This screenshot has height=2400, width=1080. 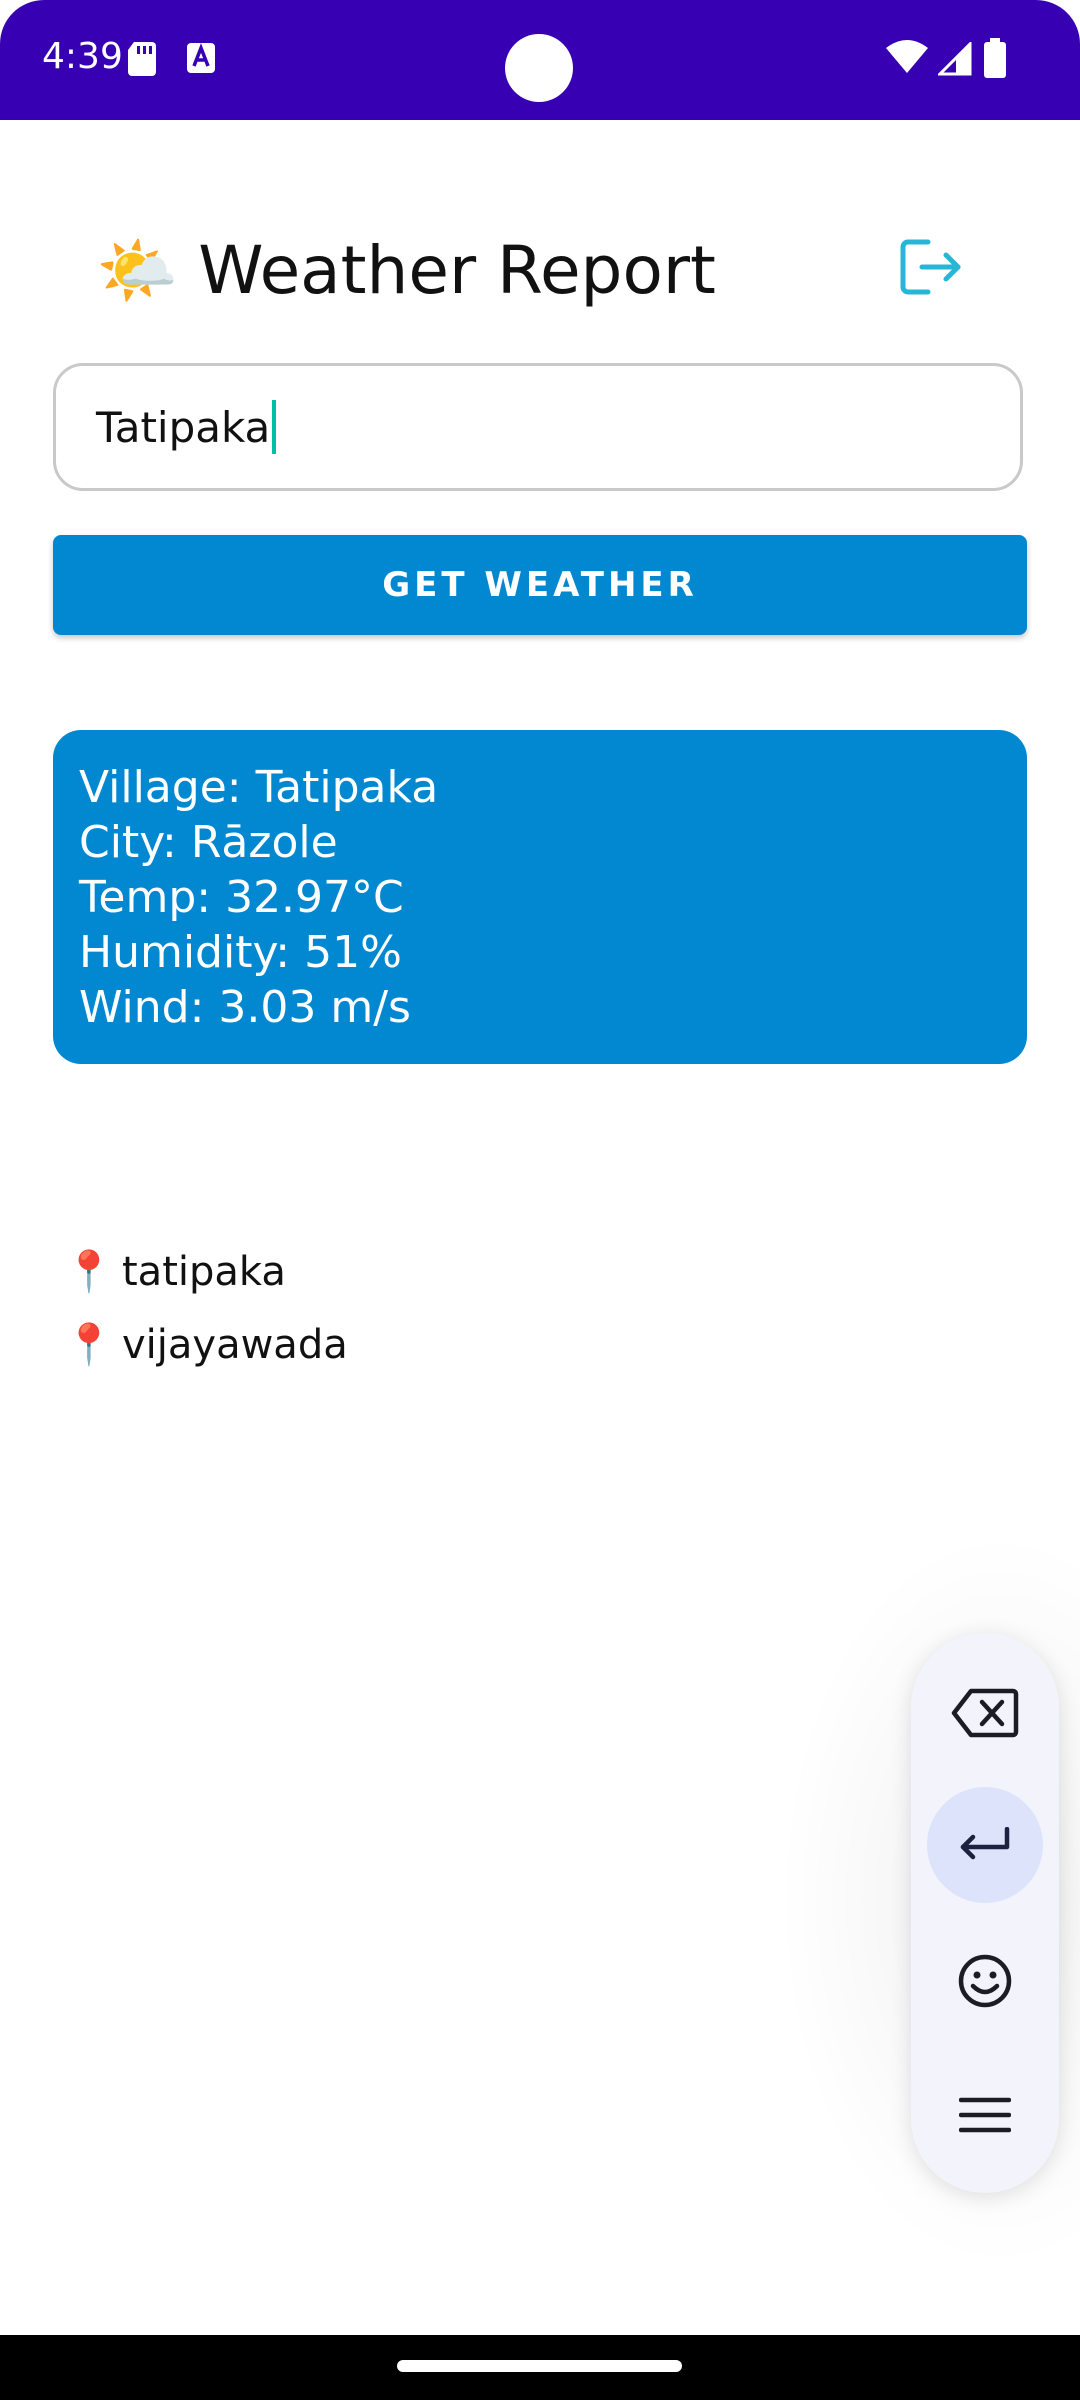 I want to click on enter-icon, so click(x=985, y=1843).